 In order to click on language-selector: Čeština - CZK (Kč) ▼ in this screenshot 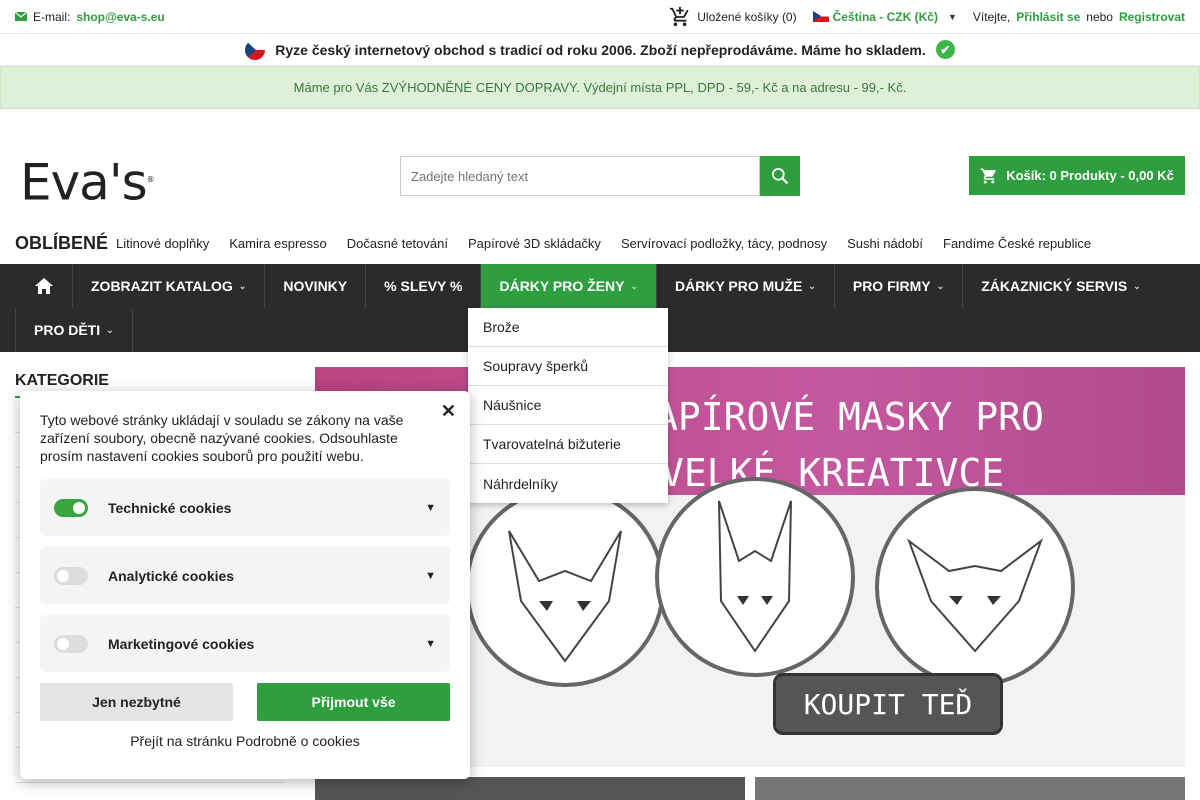, I will do `click(884, 16)`.